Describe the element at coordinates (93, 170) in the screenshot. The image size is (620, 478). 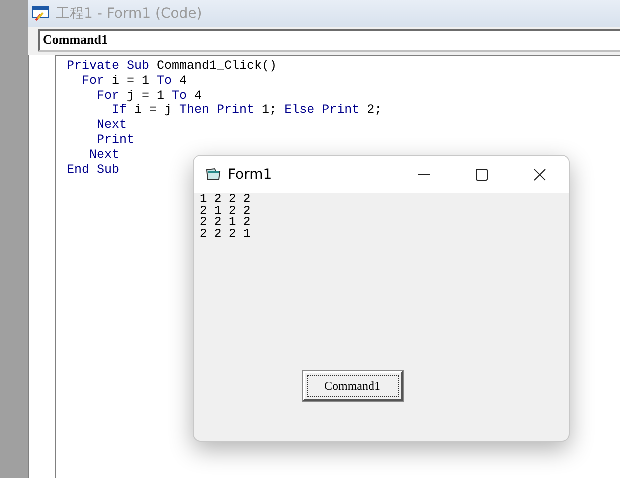
I see `code-line: End Sub` at that location.